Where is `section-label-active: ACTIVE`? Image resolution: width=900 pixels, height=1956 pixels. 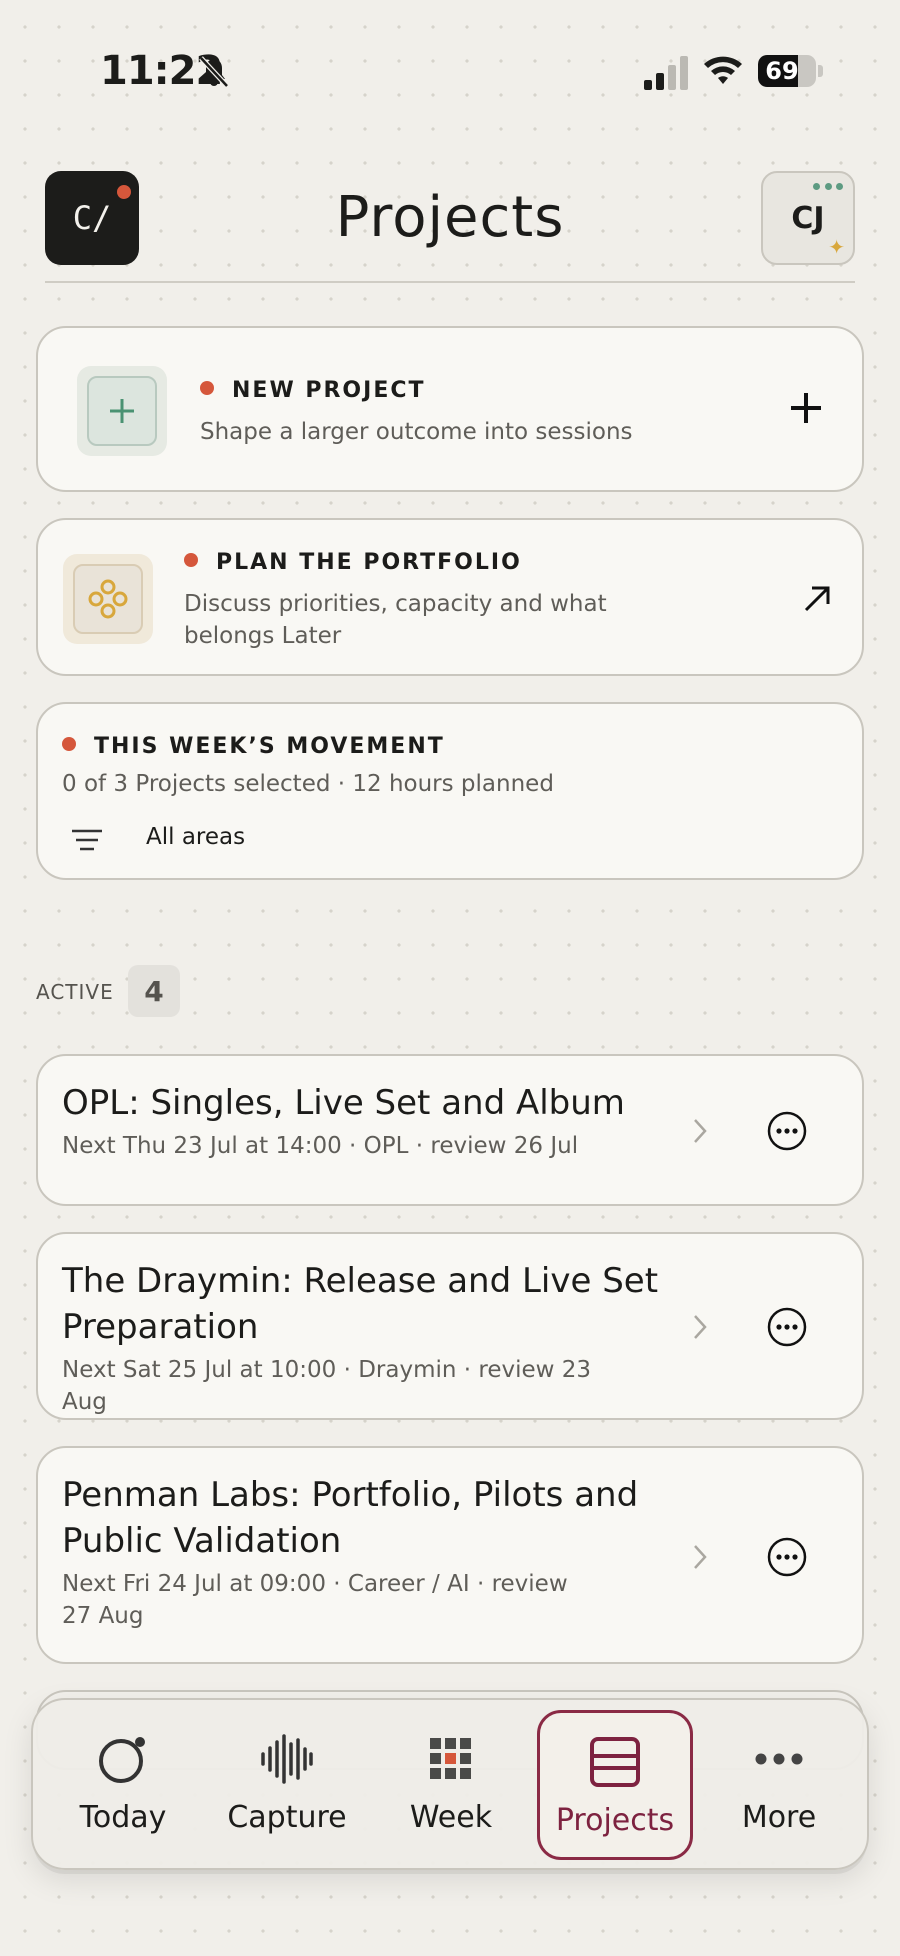 section-label-active: ACTIVE is located at coordinates (75, 992).